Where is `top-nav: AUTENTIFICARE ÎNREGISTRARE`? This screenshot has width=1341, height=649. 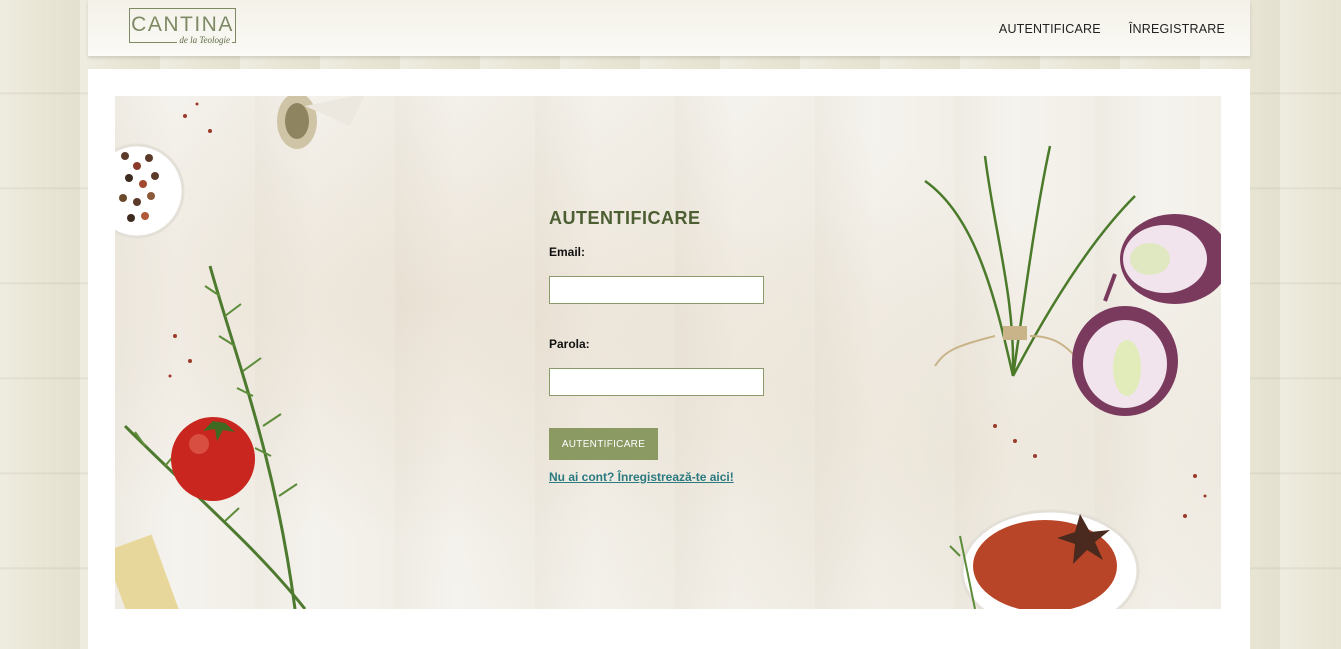
top-nav: AUTENTIFICARE ÎNREGISTRARE is located at coordinates (1112, 29).